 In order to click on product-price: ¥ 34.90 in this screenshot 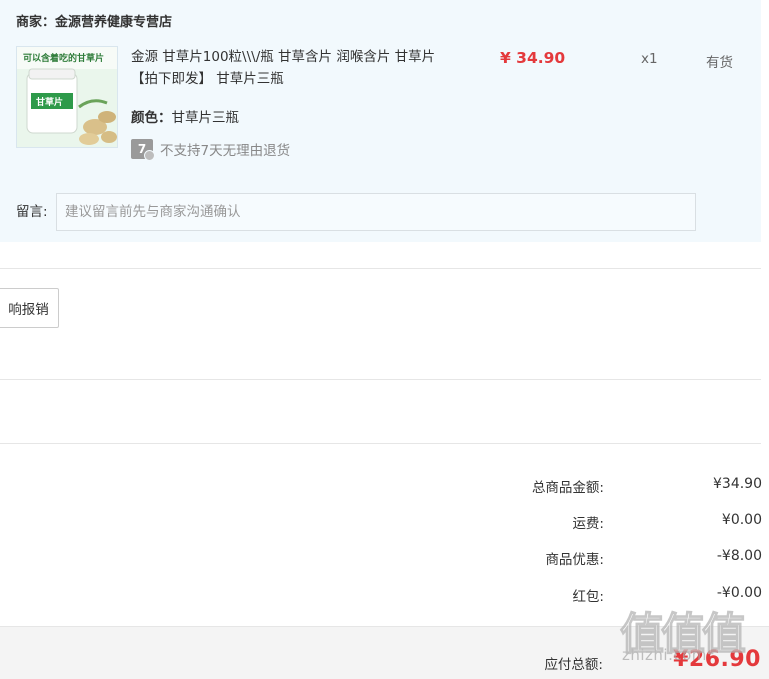, I will do `click(533, 58)`.